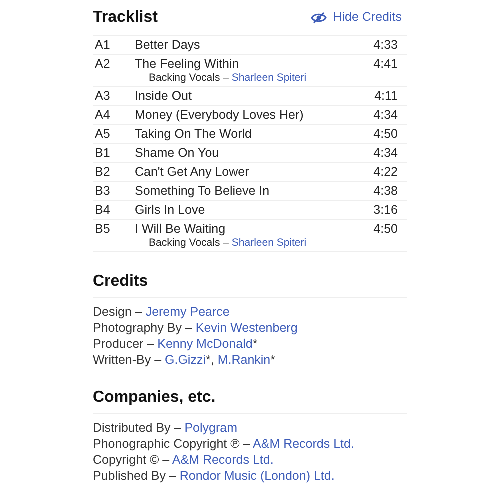 This screenshot has height=500, width=500. What do you see at coordinates (385, 210) in the screenshot?
I see `track-duration: 3:16` at bounding box center [385, 210].